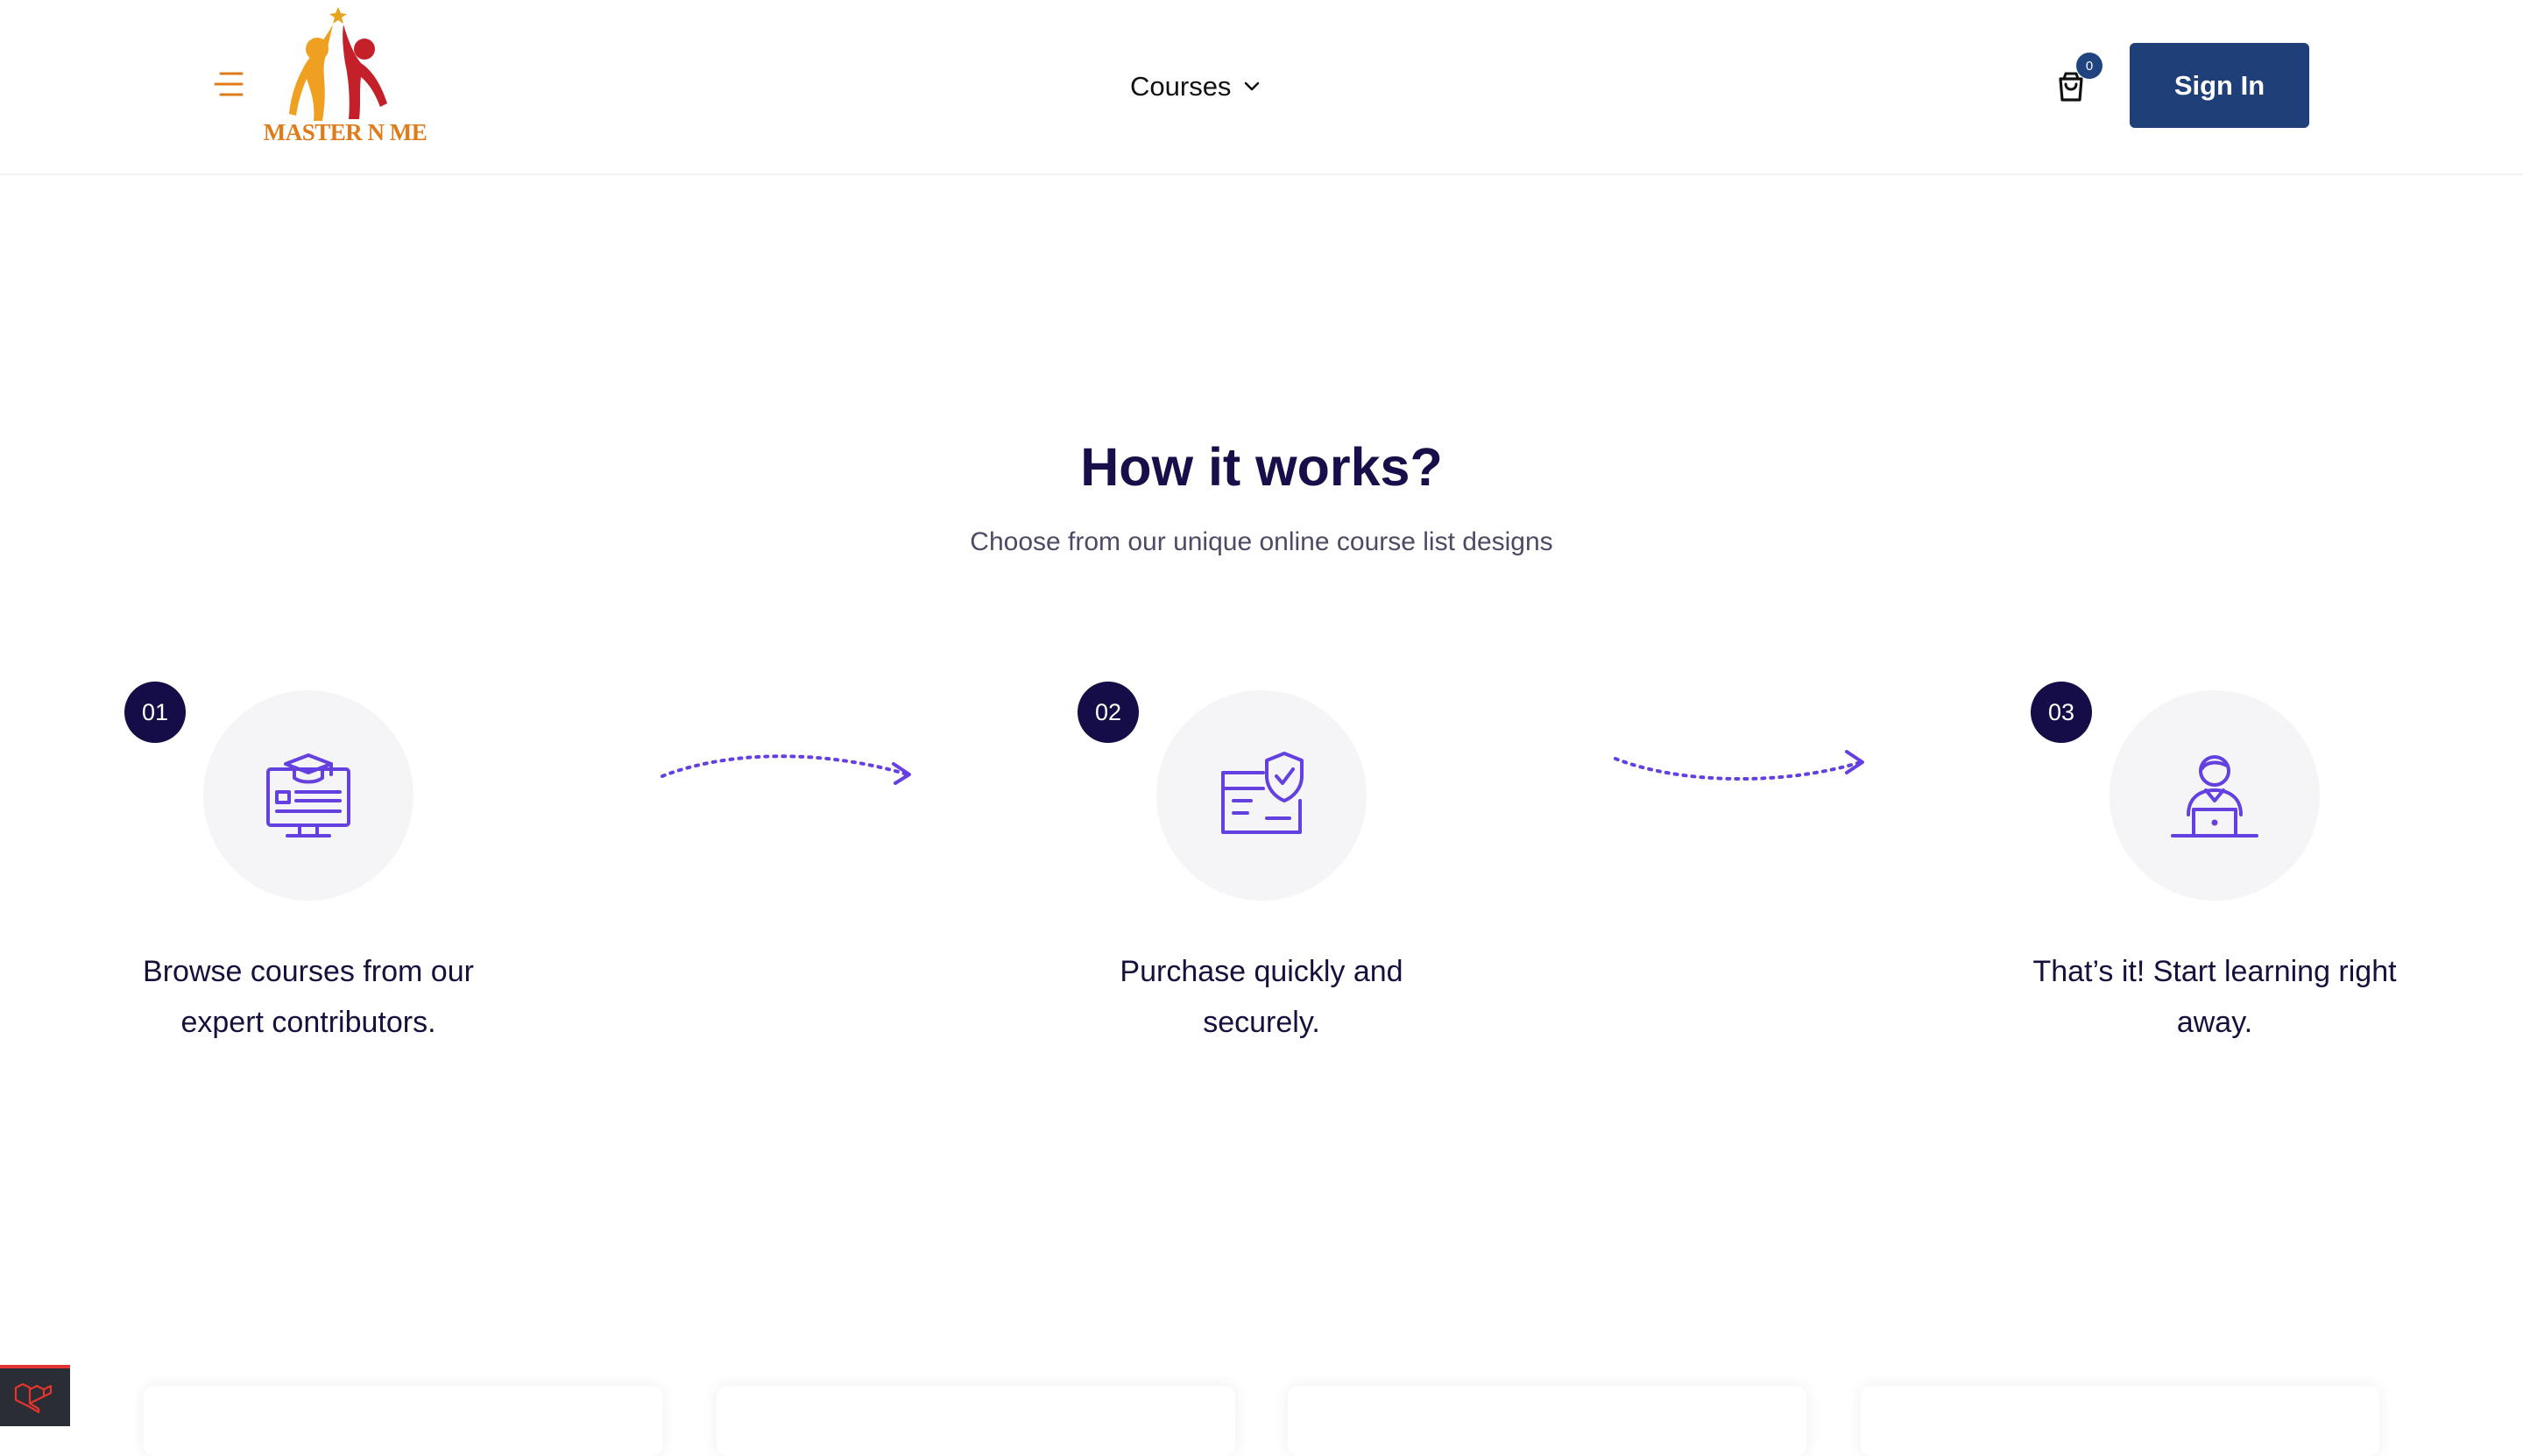 The image size is (2523, 1456). I want to click on step-card-2: 02 Purchase quickly and securely., so click(1261, 874).